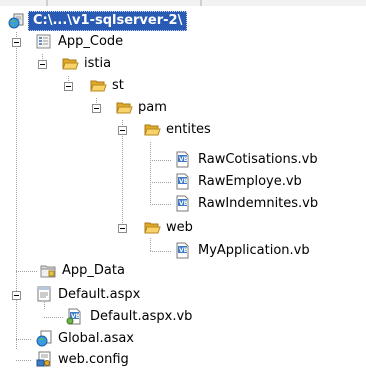  I want to click on tree-item-rawindemnites: VB RawIndemnites.vb, so click(183, 204).